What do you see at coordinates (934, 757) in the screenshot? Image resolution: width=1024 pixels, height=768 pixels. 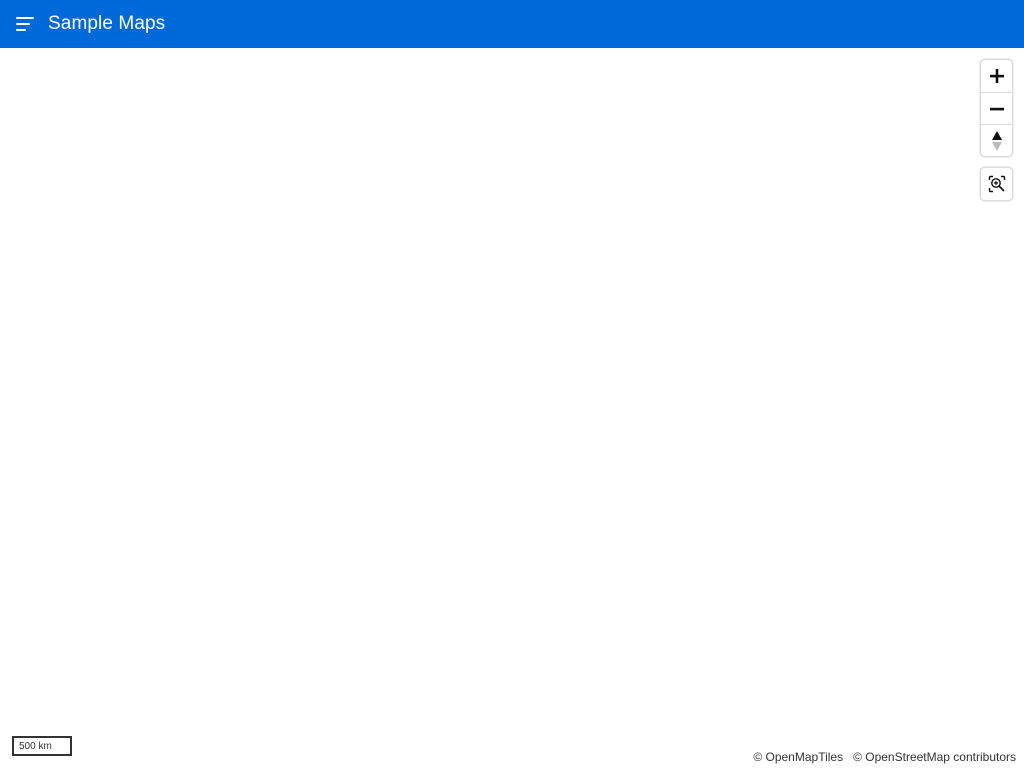 I see `attribution-openstreetmap-link: © OpenStreetMap contributors` at bounding box center [934, 757].